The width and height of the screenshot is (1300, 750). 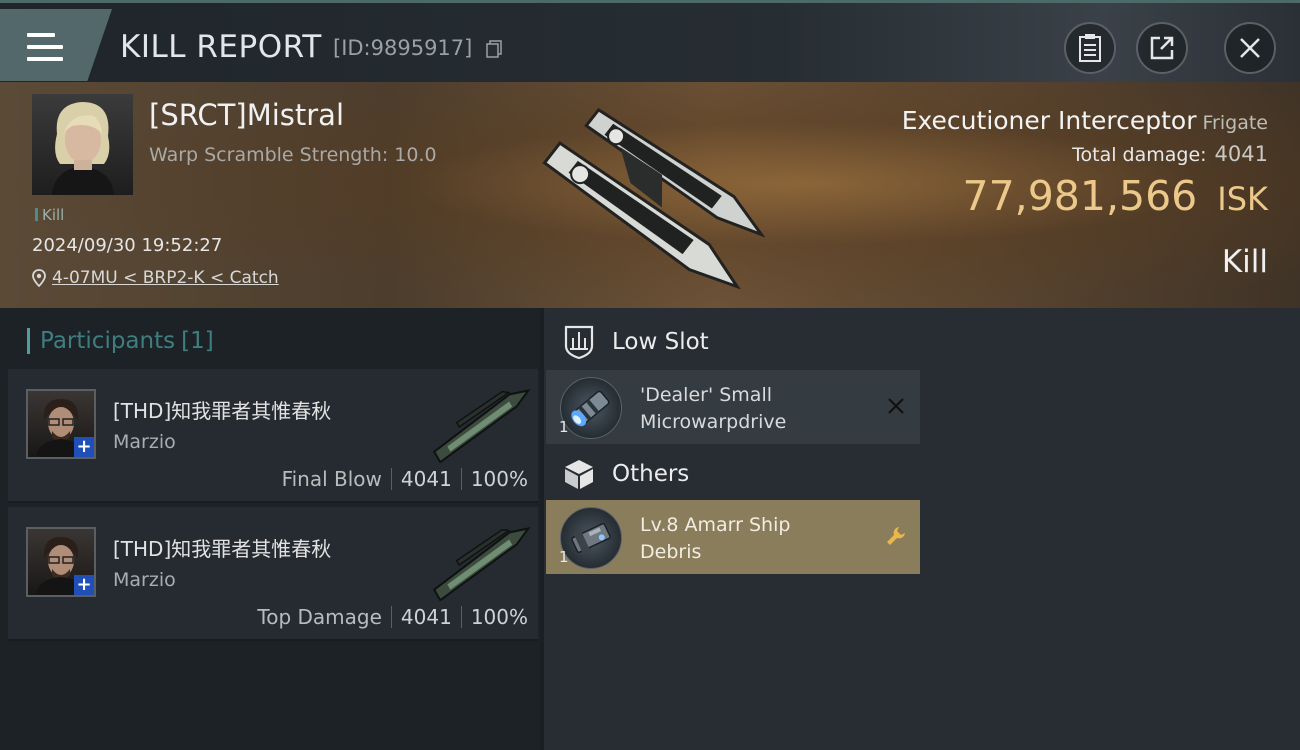 I want to click on close-button, so click(x=1250, y=48).